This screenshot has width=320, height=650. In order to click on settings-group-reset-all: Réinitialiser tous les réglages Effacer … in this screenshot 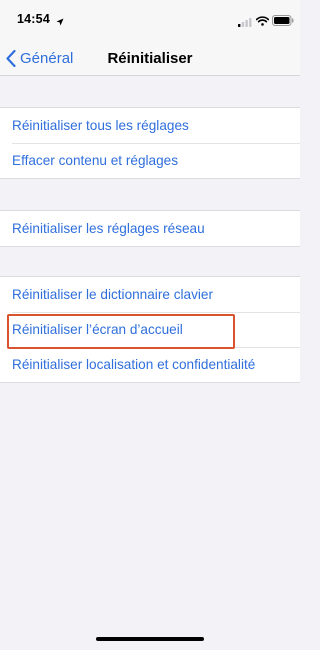, I will do `click(150, 143)`.